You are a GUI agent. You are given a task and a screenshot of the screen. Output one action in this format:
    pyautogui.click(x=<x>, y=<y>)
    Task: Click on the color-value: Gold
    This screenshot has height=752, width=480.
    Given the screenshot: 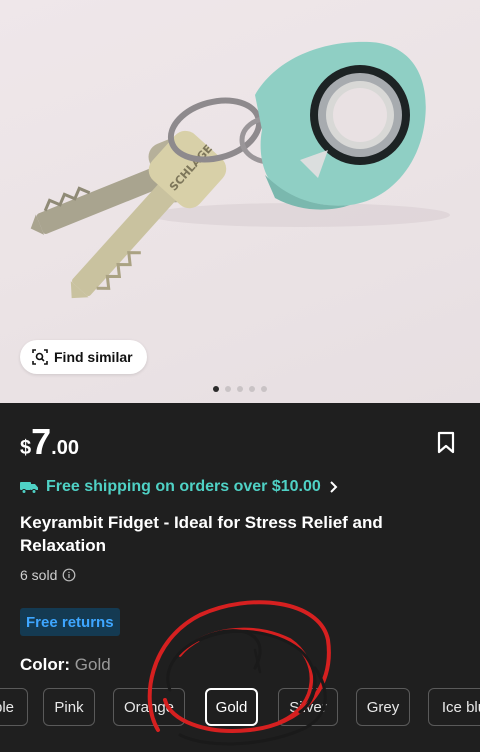 What is the action you would take?
    pyautogui.click(x=92, y=664)
    